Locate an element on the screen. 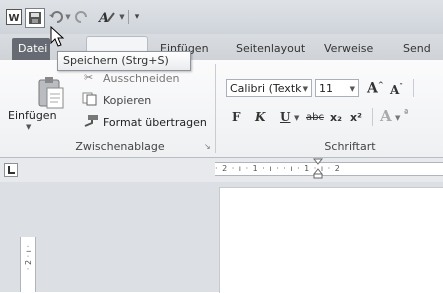 This screenshot has width=443, height=293. word-logo-icon: W is located at coordinates (14, 17).